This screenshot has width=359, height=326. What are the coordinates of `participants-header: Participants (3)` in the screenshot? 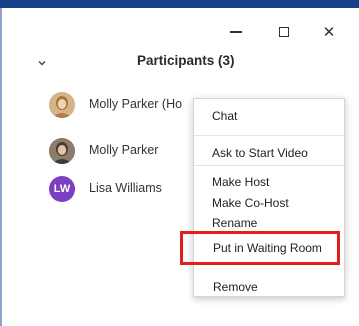 It's located at (180, 64).